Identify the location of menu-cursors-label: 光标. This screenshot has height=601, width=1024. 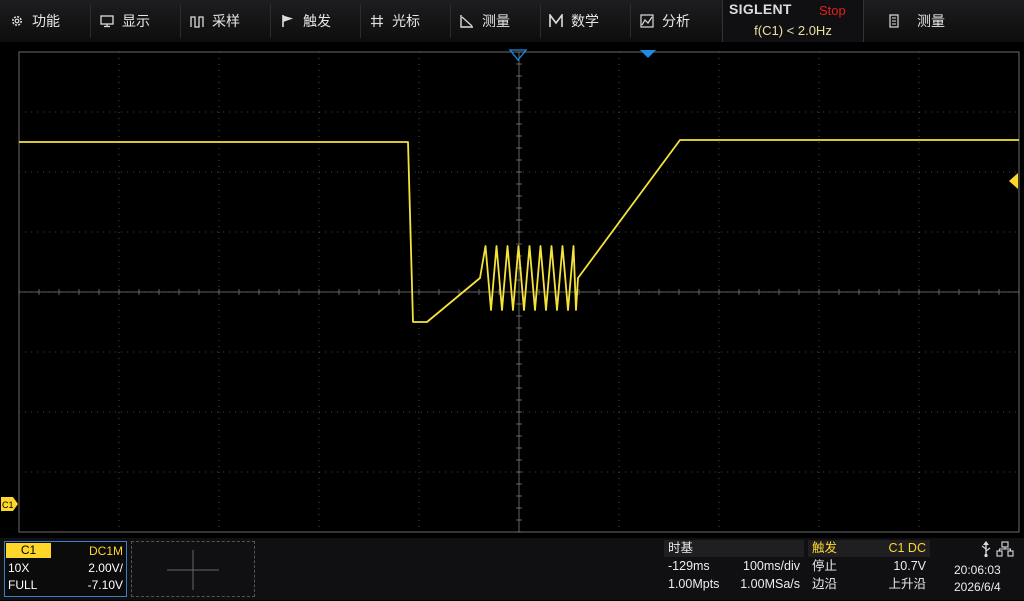
(406, 22).